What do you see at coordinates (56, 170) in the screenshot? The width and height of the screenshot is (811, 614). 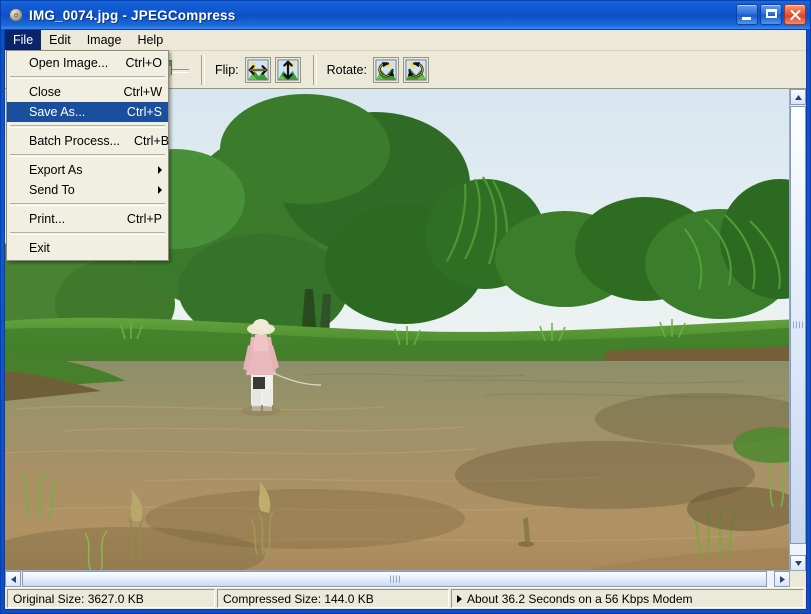 I see `menu-item-label: Export As` at bounding box center [56, 170].